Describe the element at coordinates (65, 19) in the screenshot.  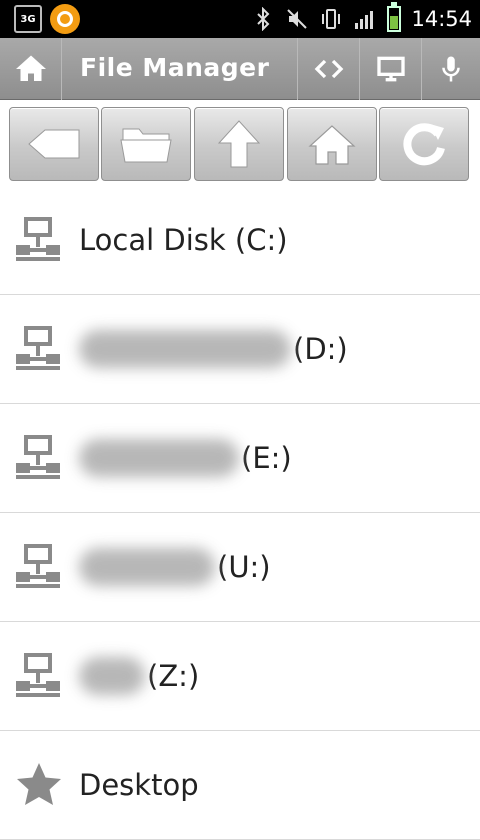
I see `notification-app-icon` at that location.